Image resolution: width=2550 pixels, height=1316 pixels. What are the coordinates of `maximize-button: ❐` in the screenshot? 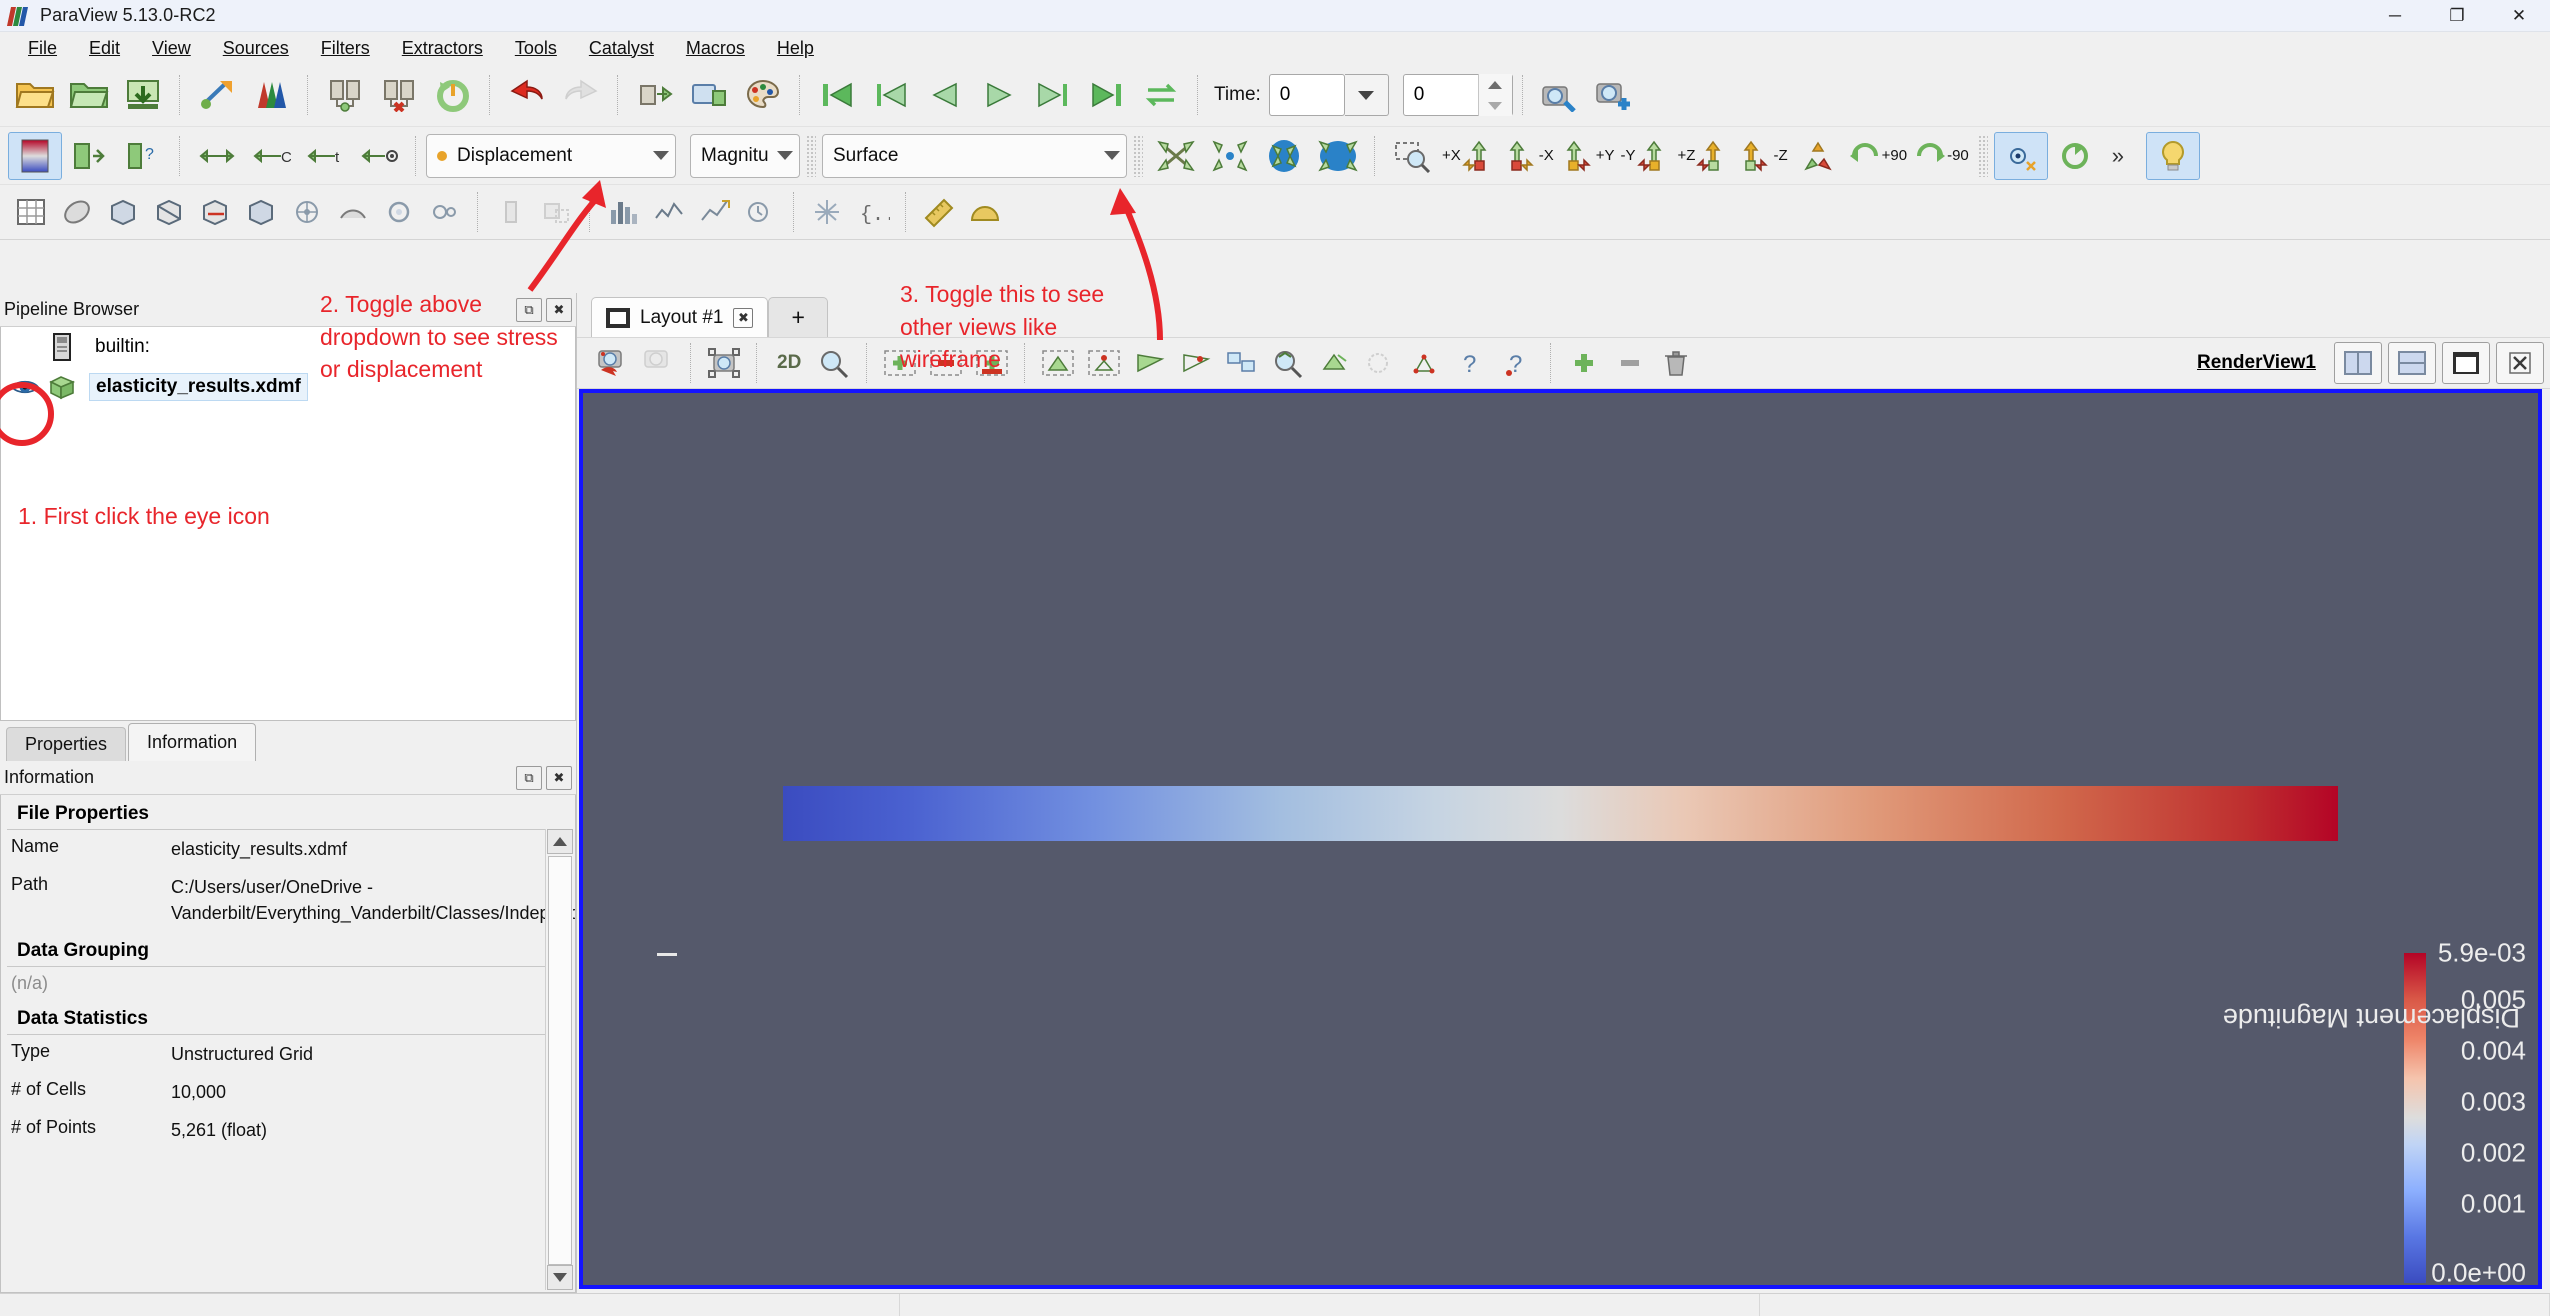 It's located at (2457, 16).